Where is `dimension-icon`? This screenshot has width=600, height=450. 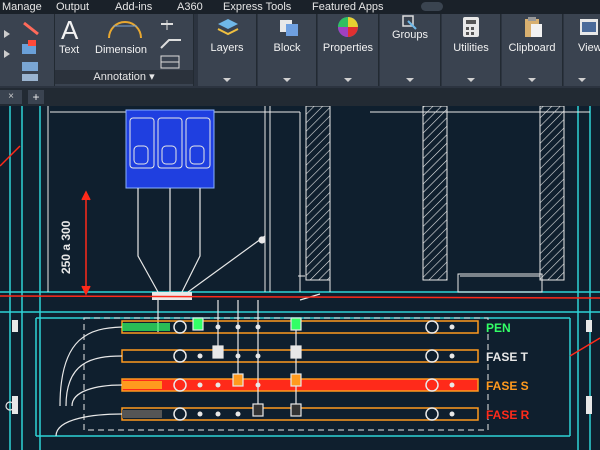 dimension-icon is located at coordinates (125, 30).